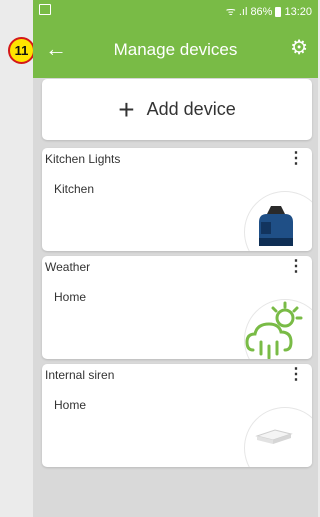 The image size is (320, 517). Describe the element at coordinates (80, 375) in the screenshot. I see `device-name: Internal siren` at that location.